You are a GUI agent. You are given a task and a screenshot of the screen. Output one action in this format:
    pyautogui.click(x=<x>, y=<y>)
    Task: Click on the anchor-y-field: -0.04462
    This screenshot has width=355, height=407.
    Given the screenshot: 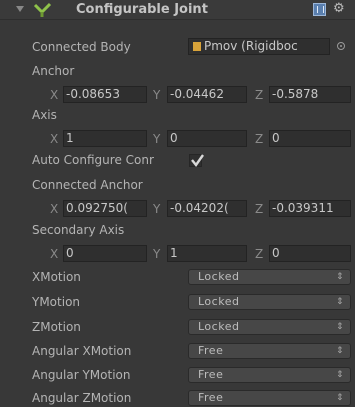 What is the action you would take?
    pyautogui.click(x=207, y=94)
    